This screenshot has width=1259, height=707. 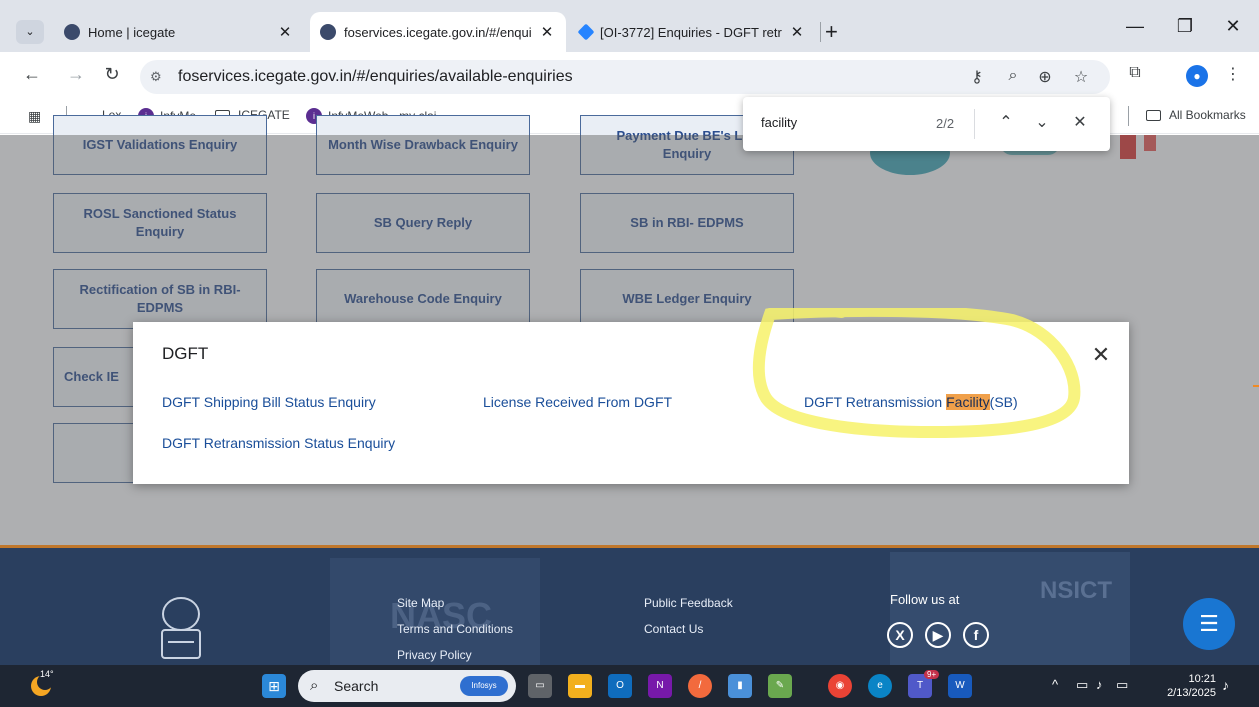 I want to click on all-bookmarks: All Bookmarks, so click(x=1196, y=115).